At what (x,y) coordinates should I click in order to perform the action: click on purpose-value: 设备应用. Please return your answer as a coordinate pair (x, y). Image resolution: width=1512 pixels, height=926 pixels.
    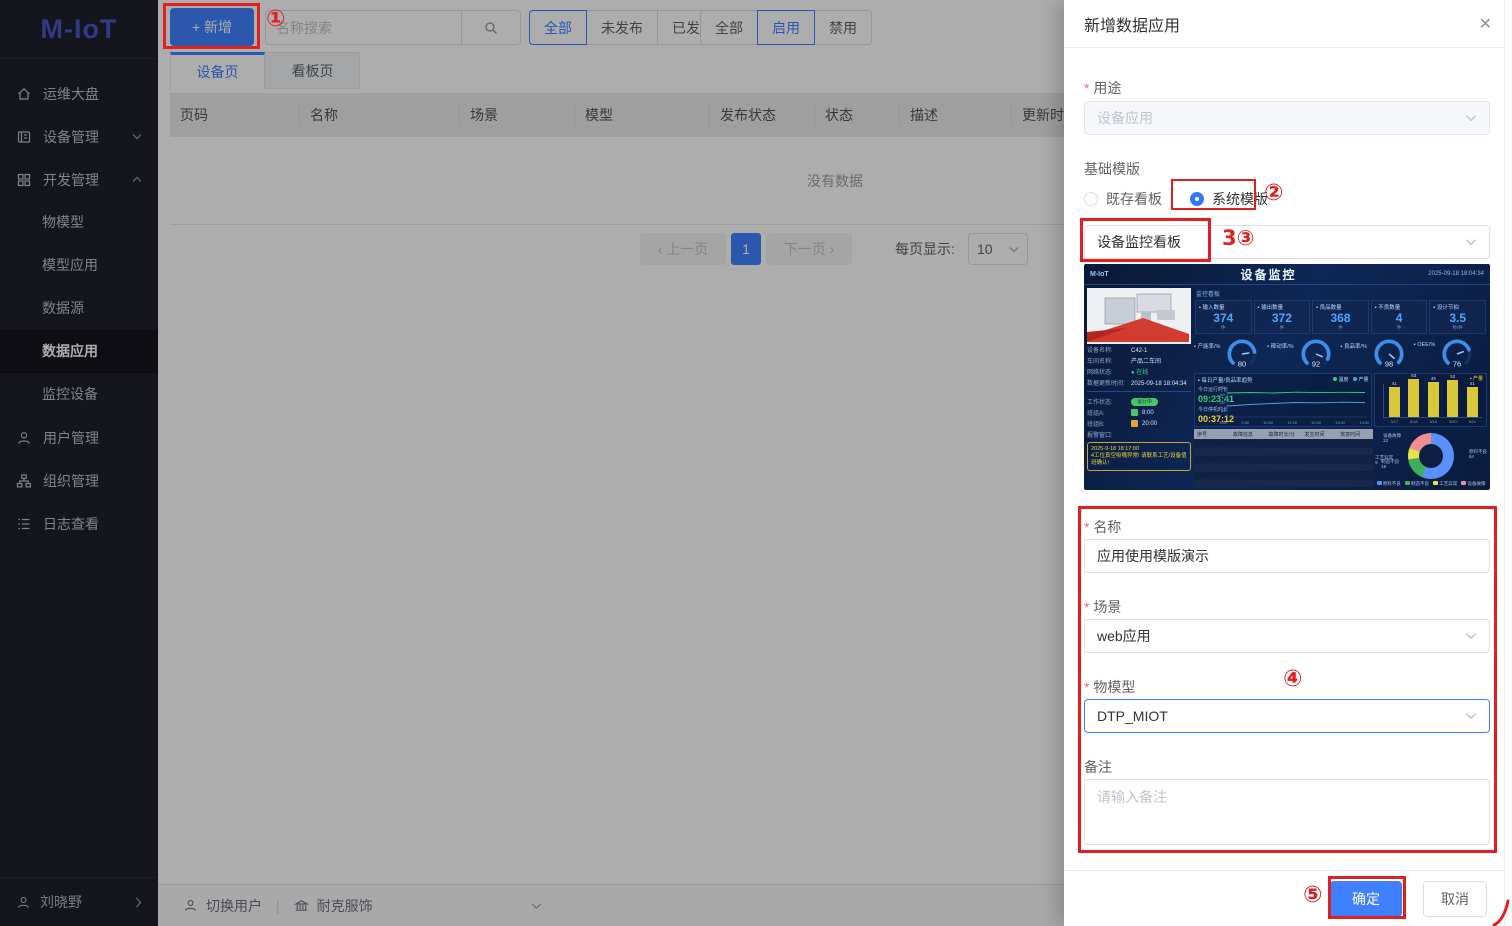
    Looking at the image, I should click on (1125, 118).